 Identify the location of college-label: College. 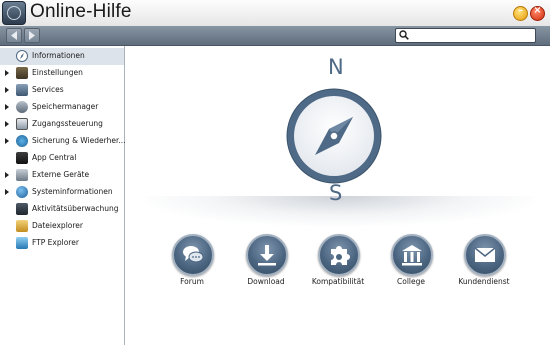
(411, 281).